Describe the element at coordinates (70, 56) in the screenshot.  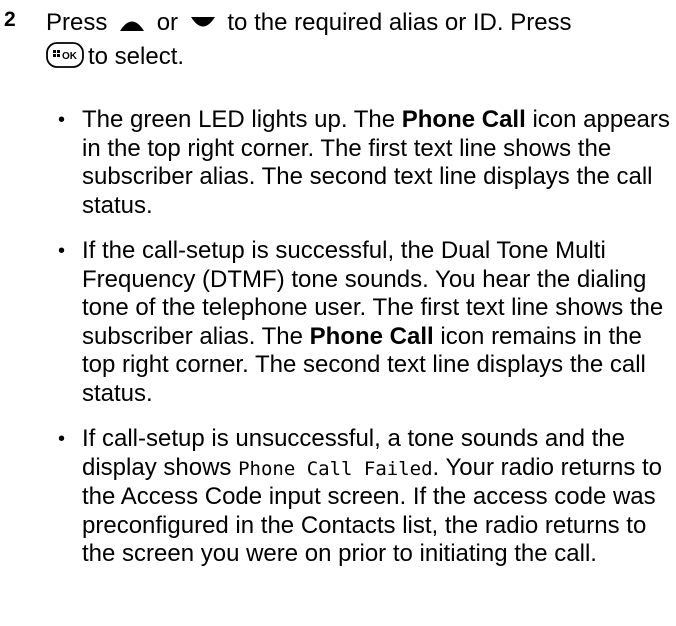
I see `svg-text: OK` at that location.